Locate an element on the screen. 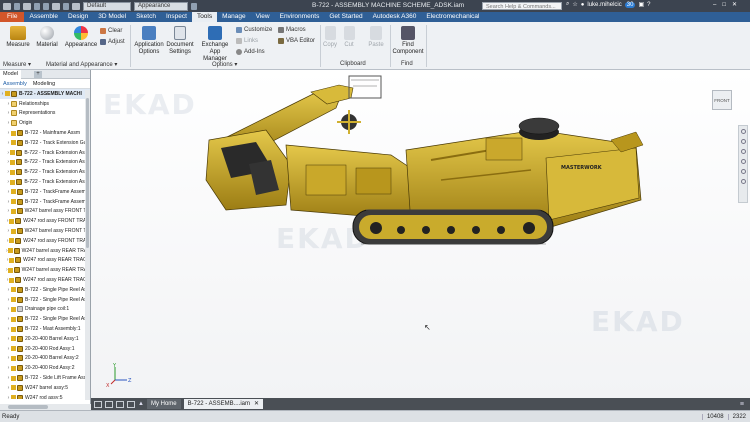  cascade-icon is located at coordinates (109, 404).